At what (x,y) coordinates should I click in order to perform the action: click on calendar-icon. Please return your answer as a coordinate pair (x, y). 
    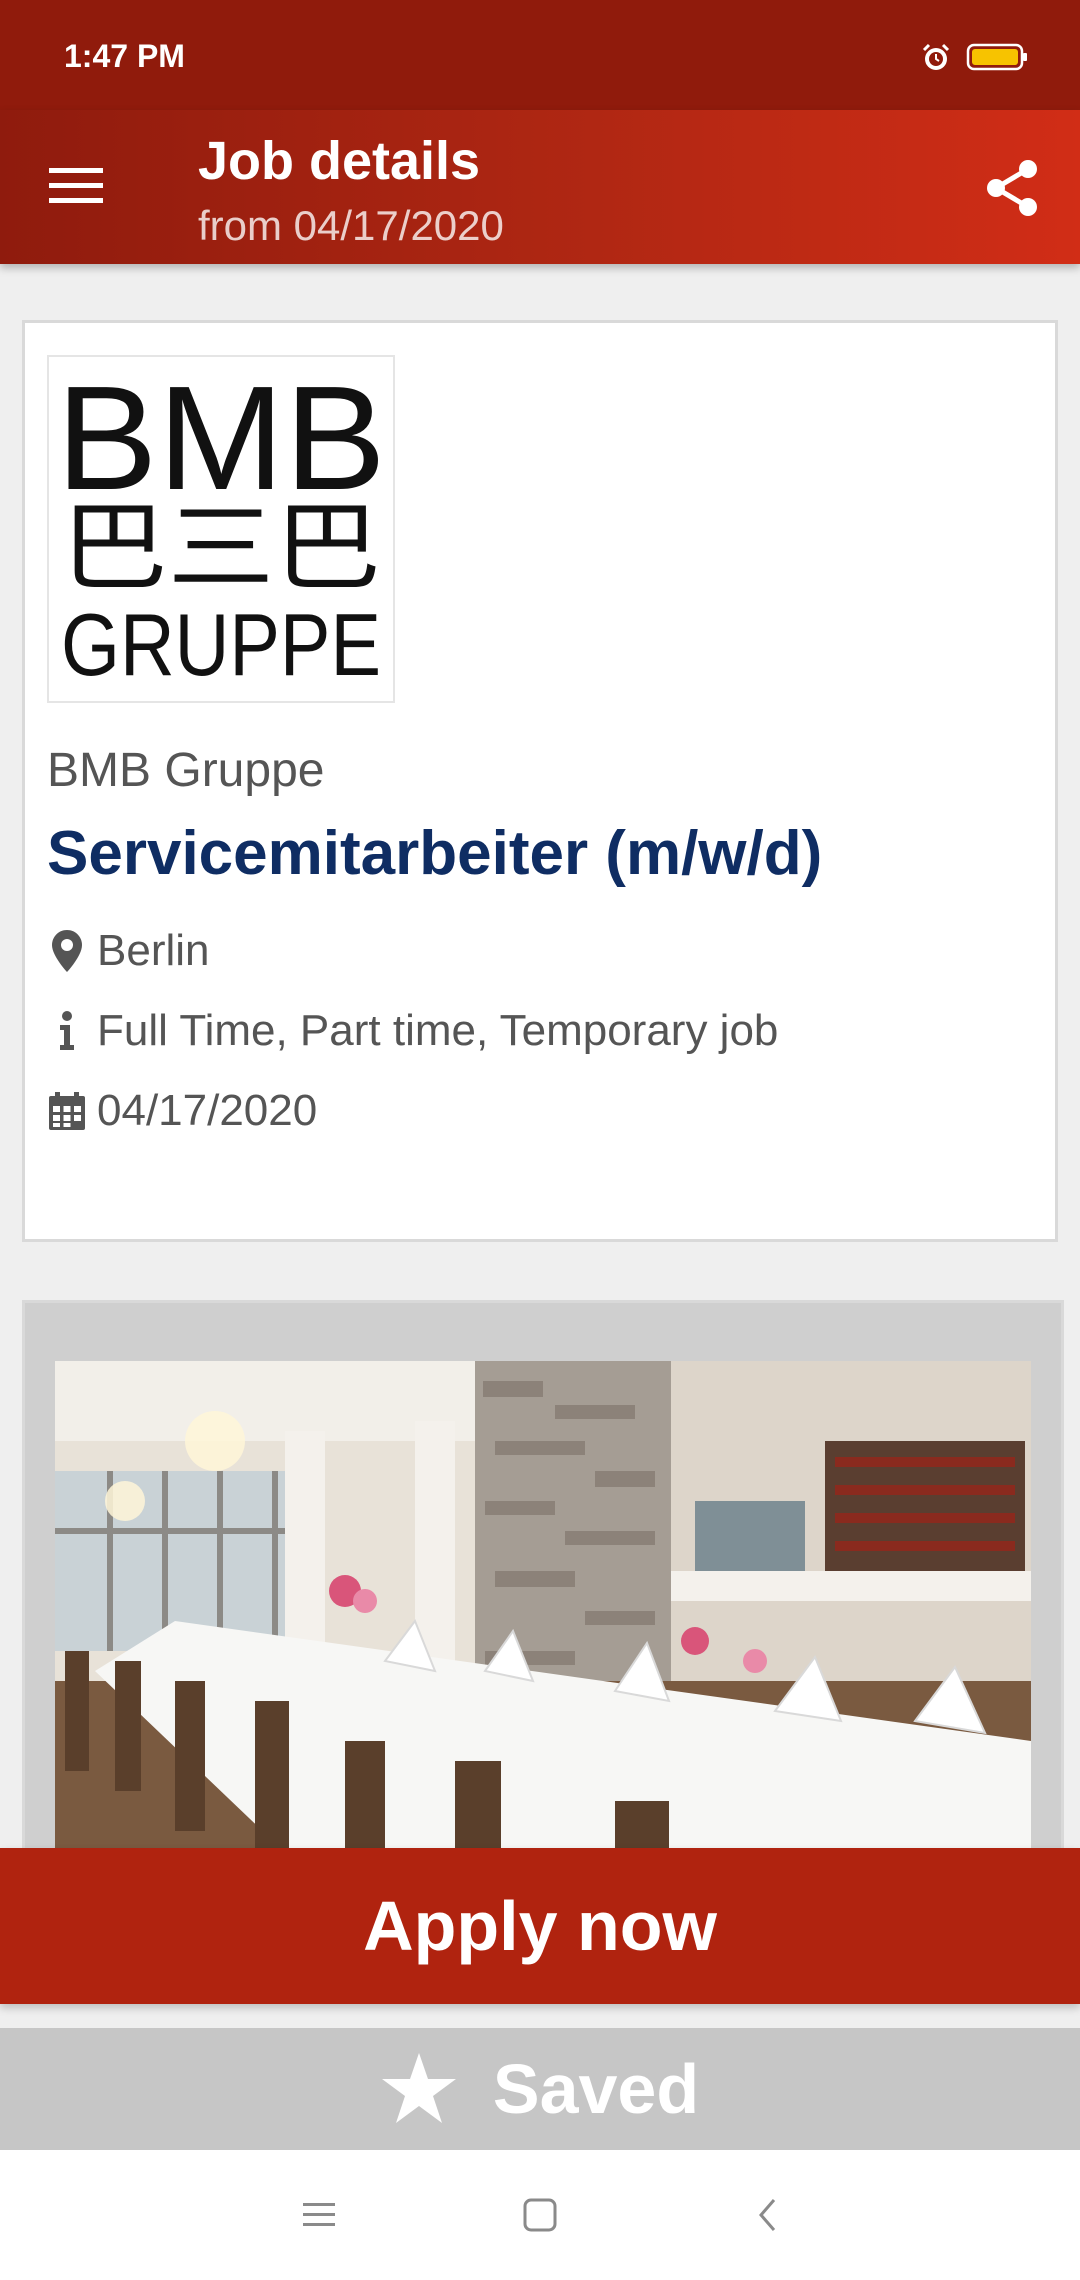
    Looking at the image, I should click on (67, 1111).